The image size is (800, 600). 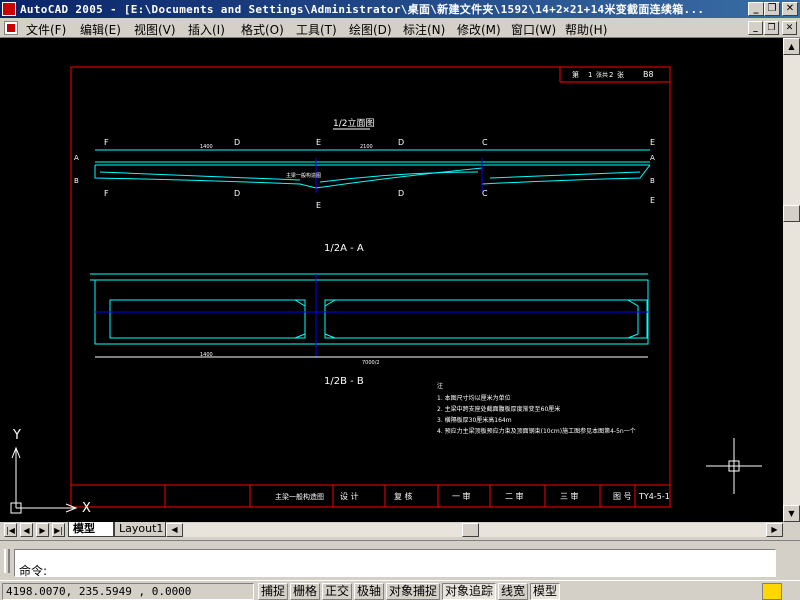 What do you see at coordinates (403, 496) in the screenshot?
I see `title-block-check: 复 核` at bounding box center [403, 496].